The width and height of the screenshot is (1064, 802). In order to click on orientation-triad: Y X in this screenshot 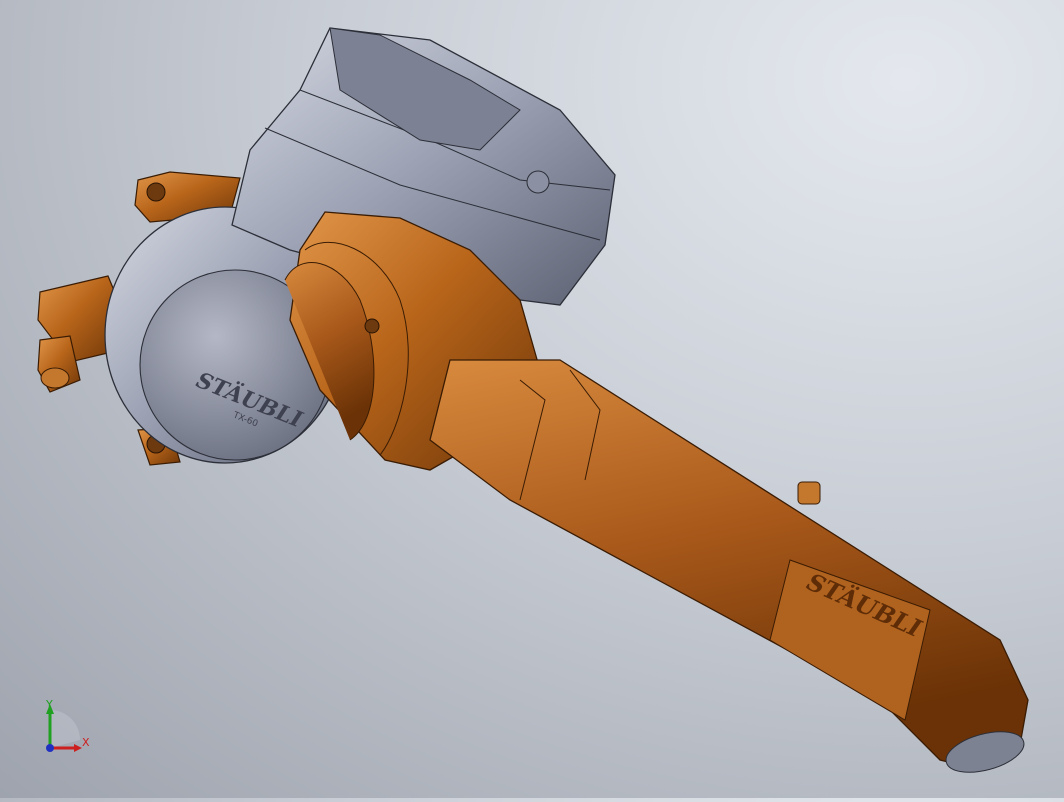, I will do `click(67, 725)`.